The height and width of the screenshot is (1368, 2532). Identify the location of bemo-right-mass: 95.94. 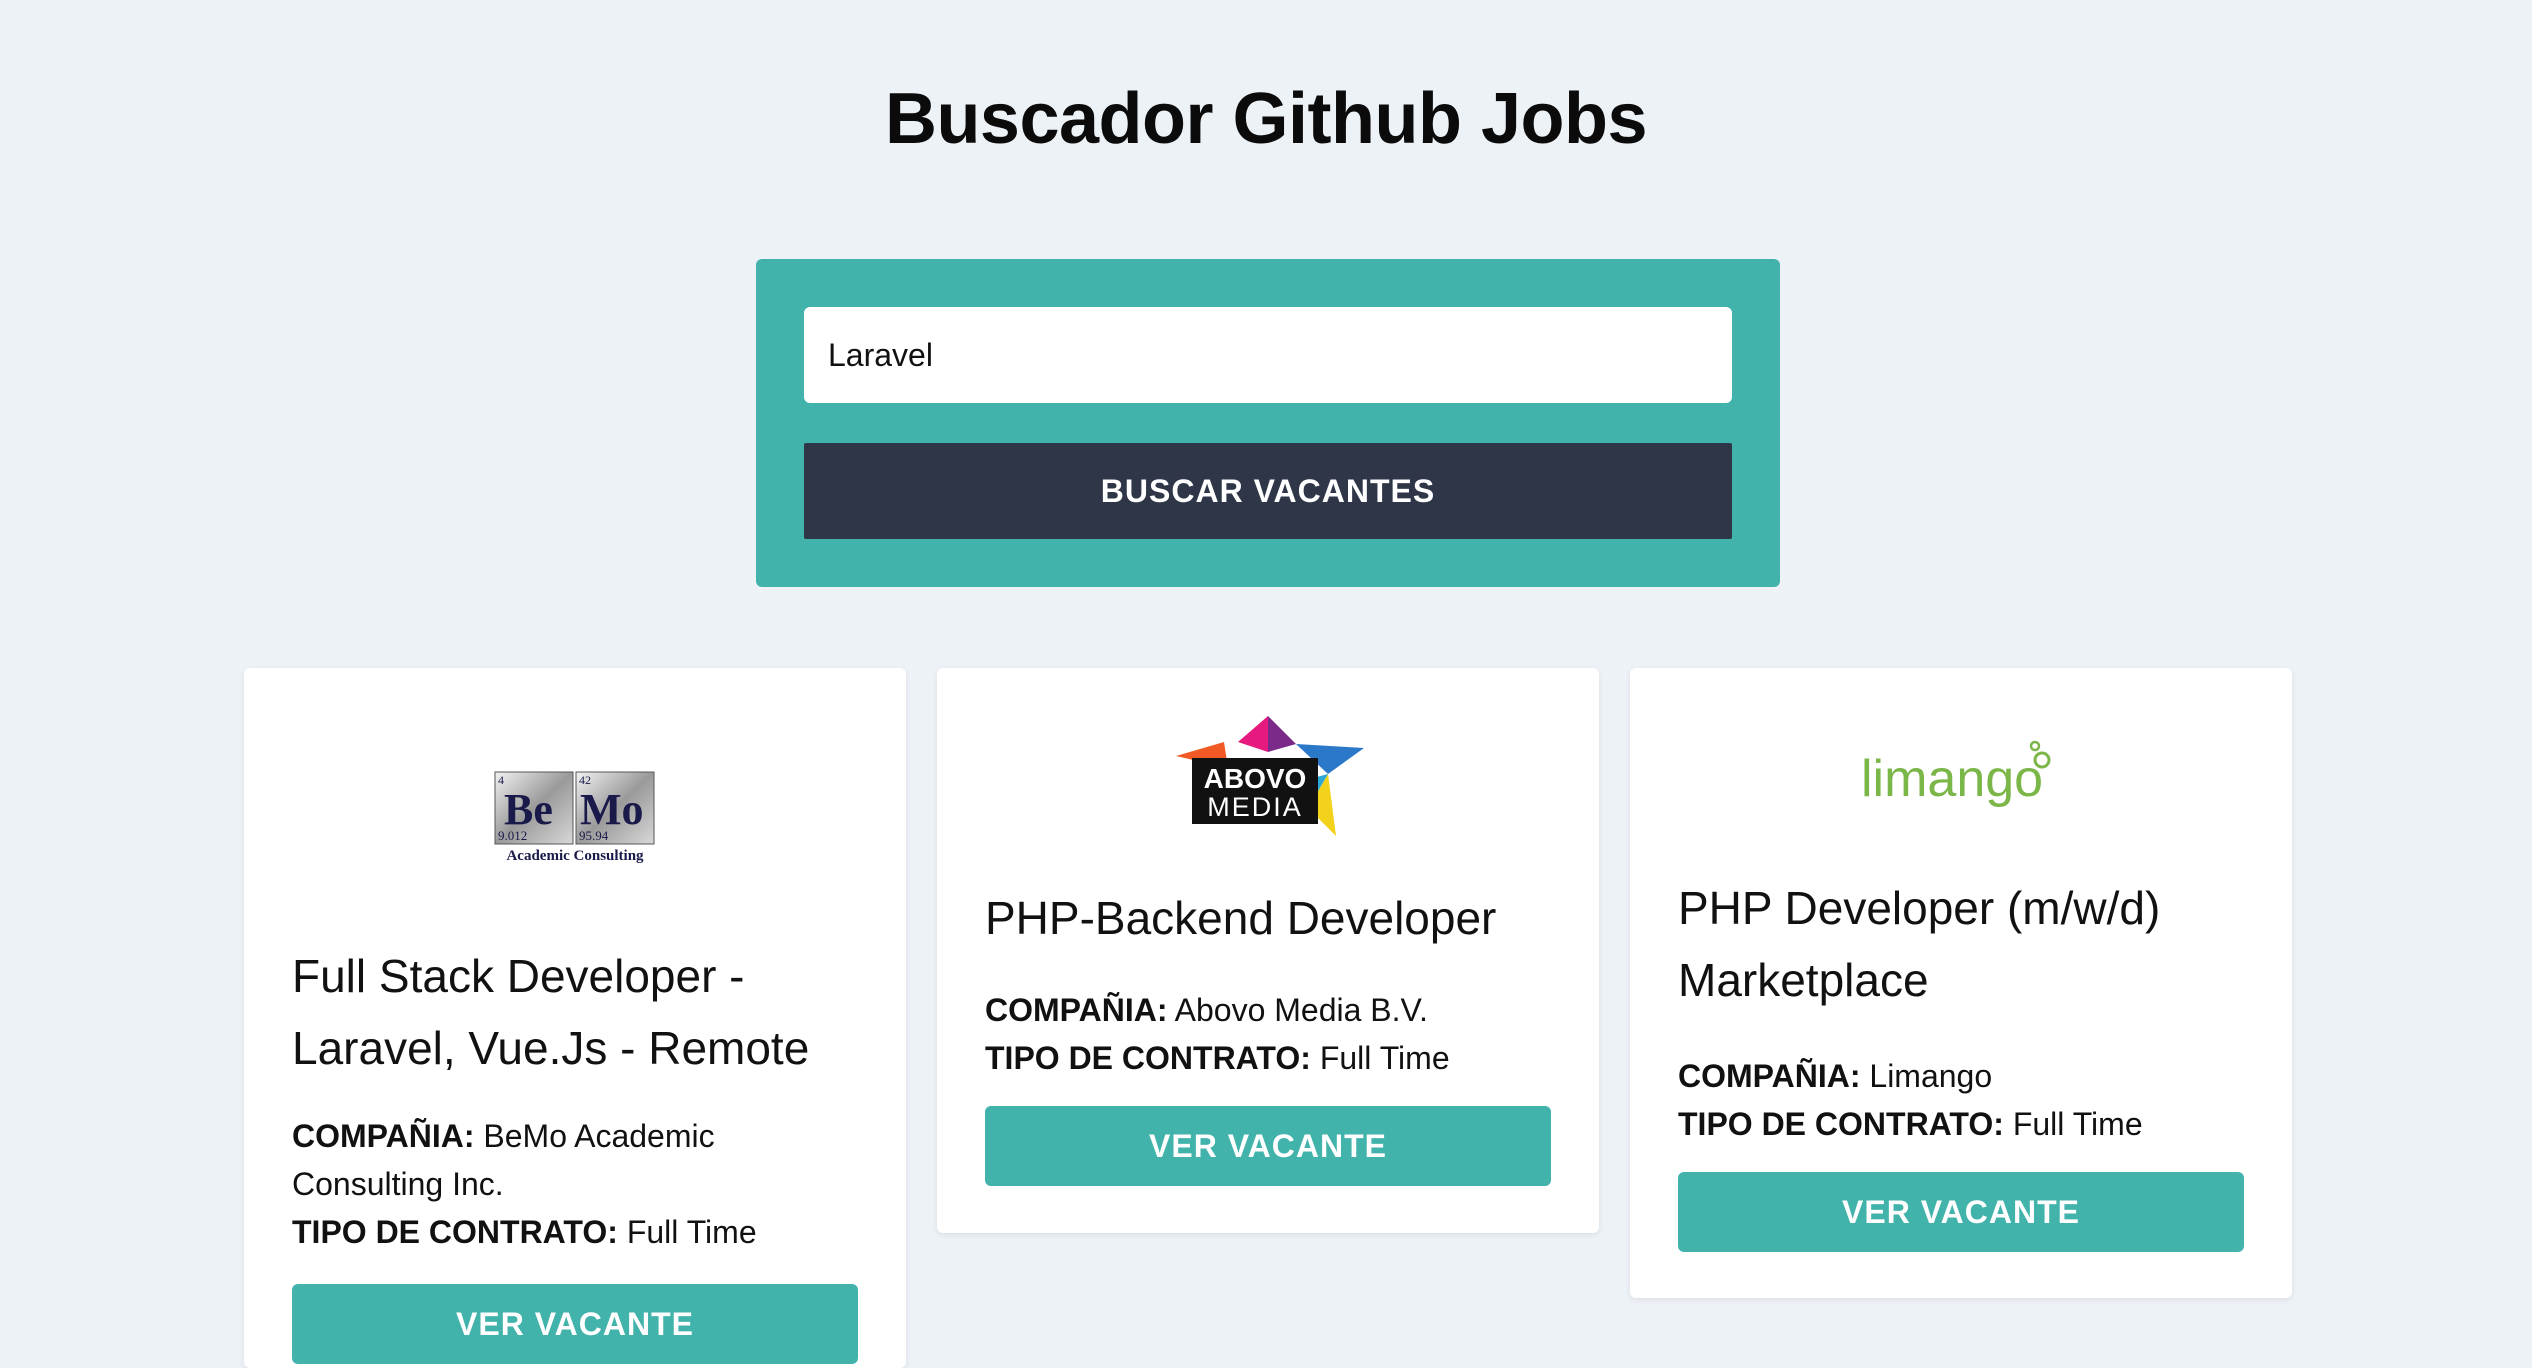
(594, 835).